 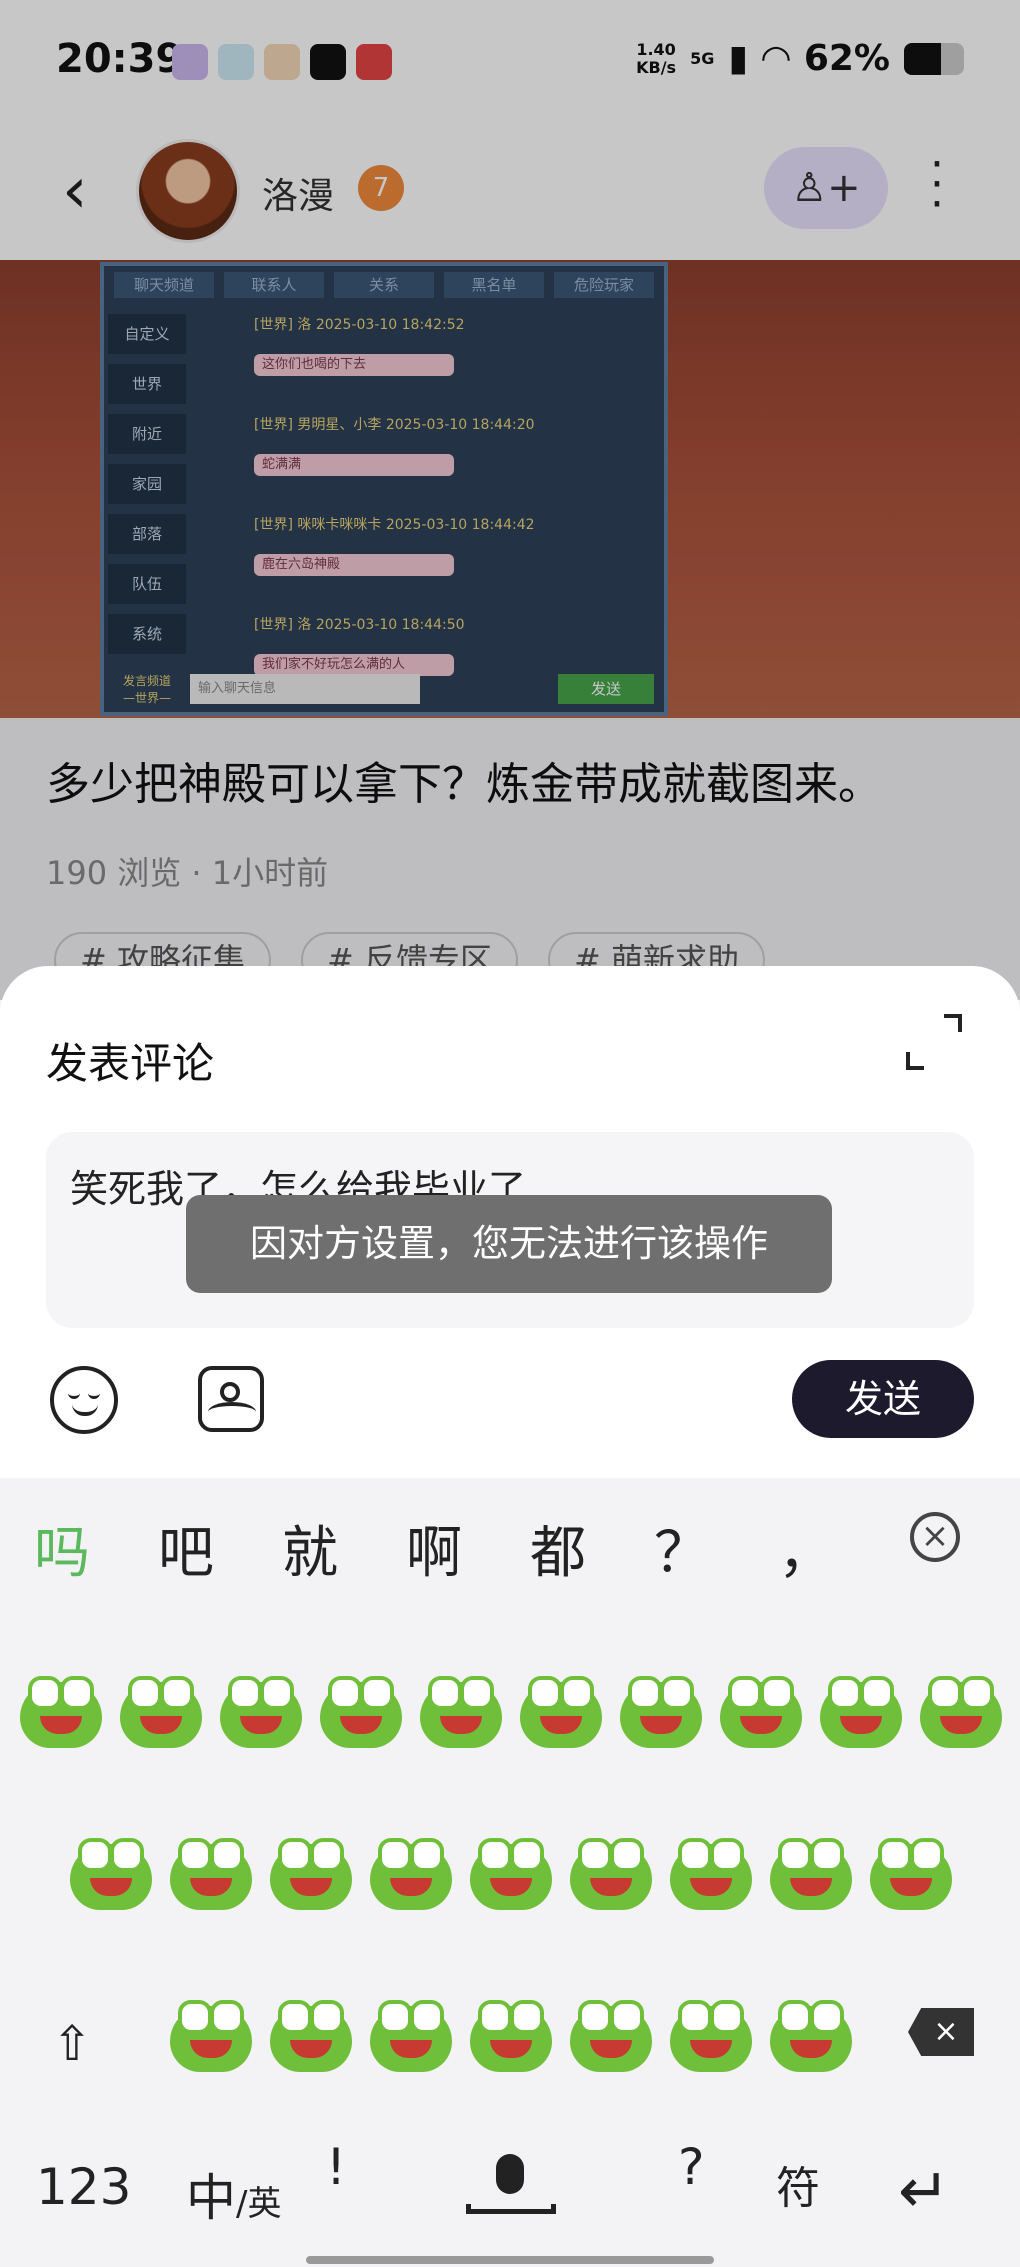 What do you see at coordinates (716, 1548) in the screenshot?
I see `candidate-word: ？` at bounding box center [716, 1548].